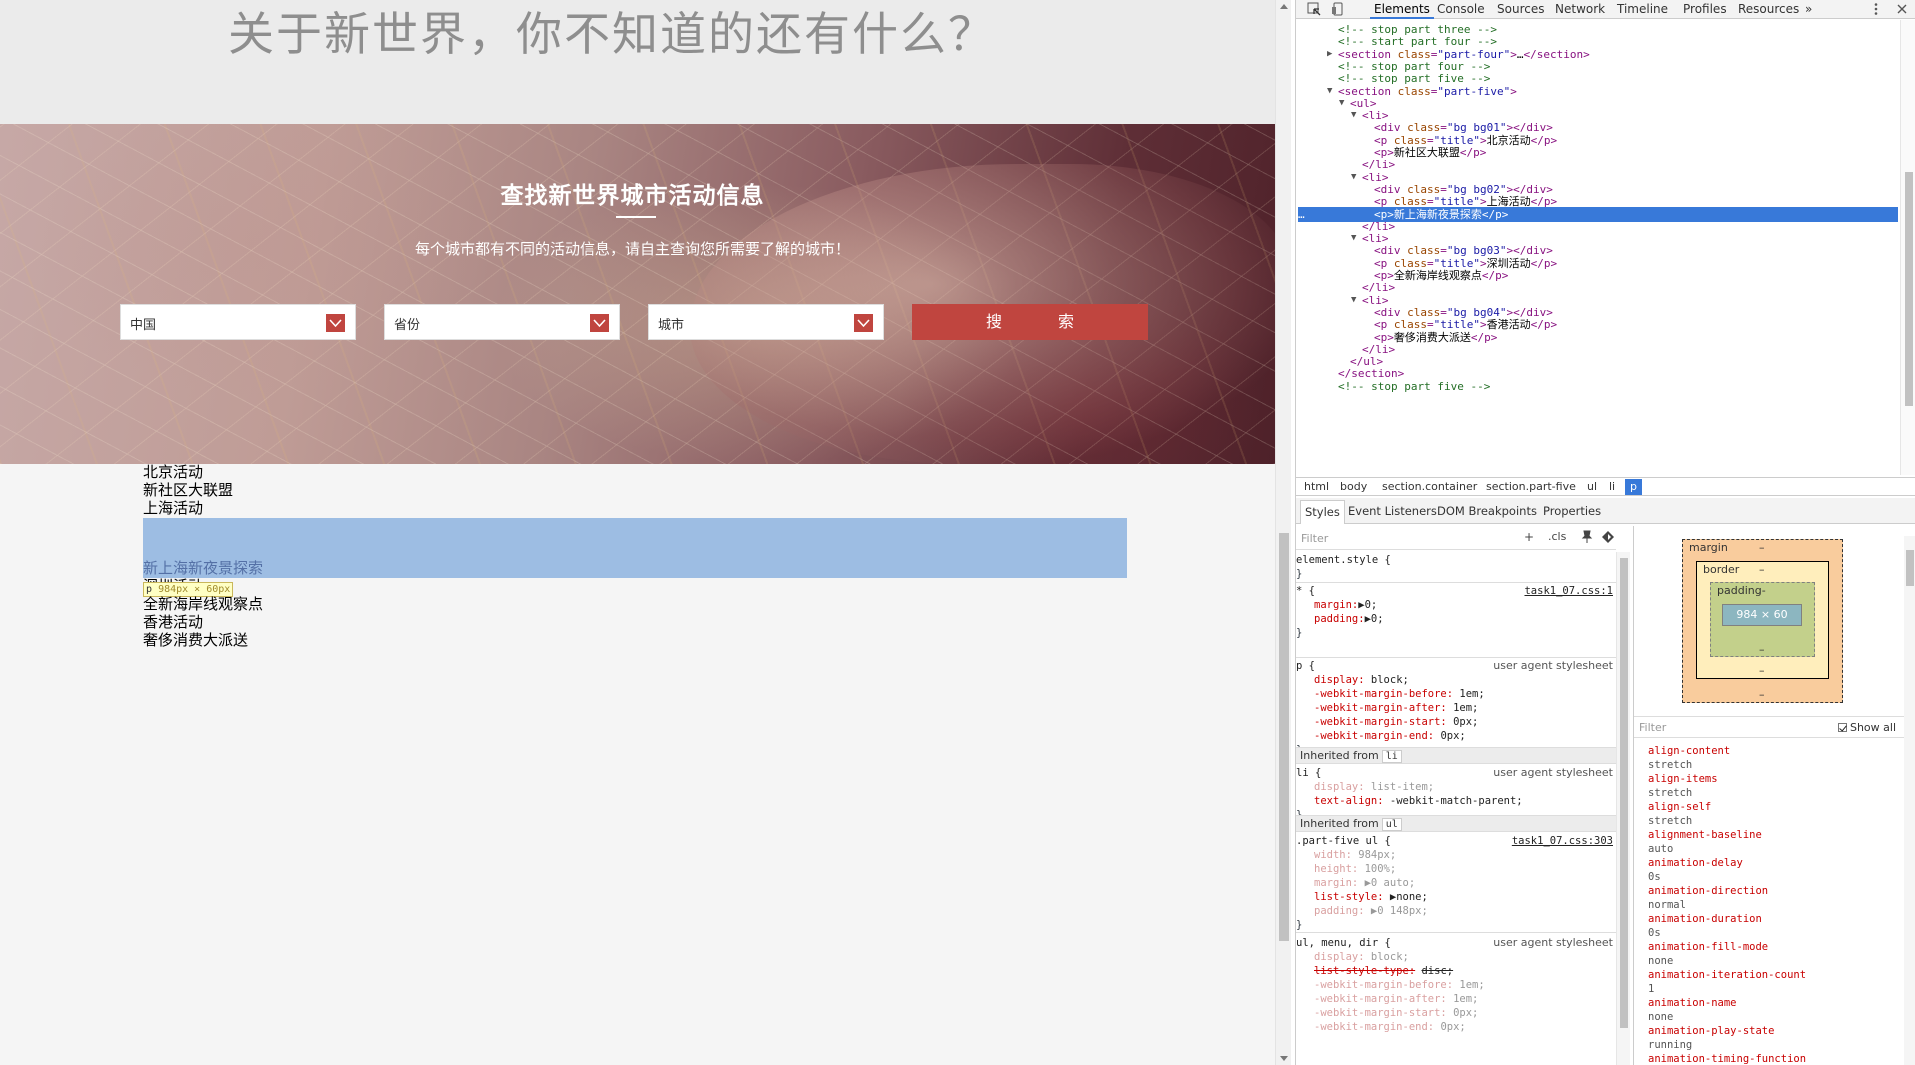 This screenshot has height=1065, width=1915. I want to click on inherited-tag: ul, so click(1391, 824).